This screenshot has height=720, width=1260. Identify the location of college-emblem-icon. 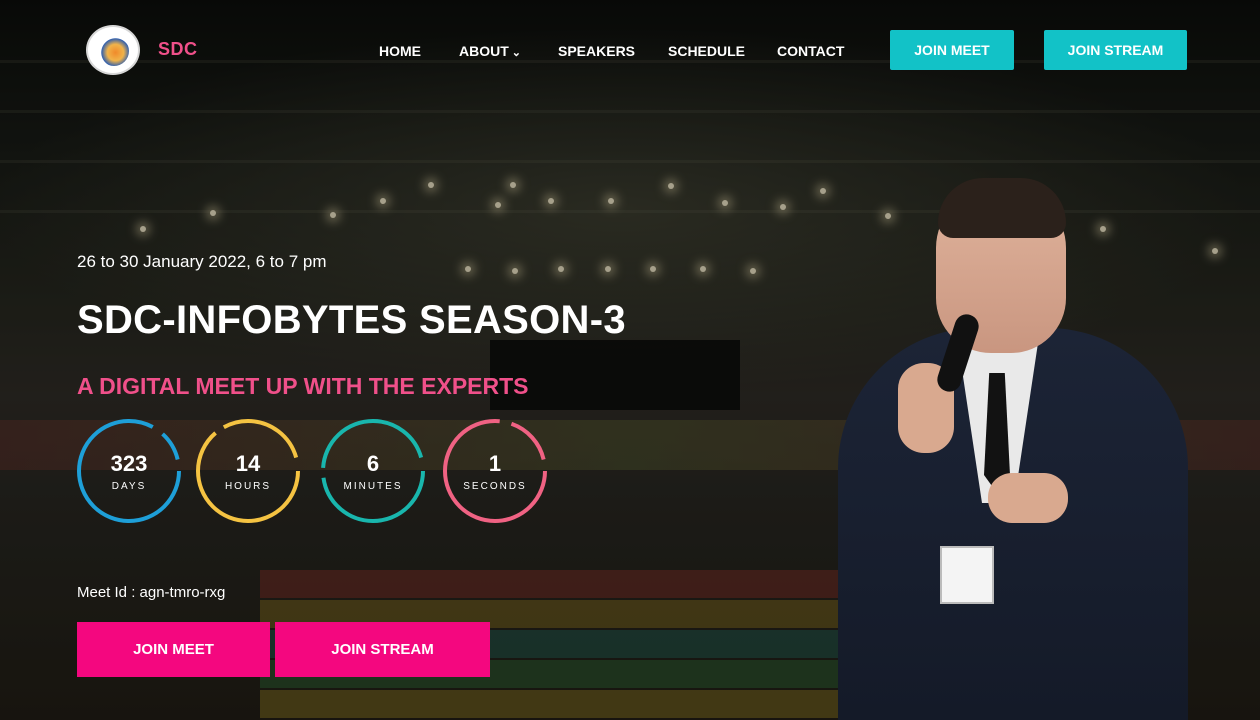
(113, 50).